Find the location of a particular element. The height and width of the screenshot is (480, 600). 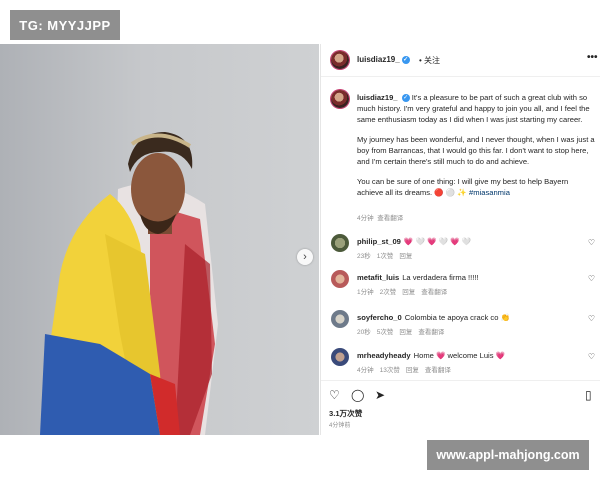

share-icon: ➤ is located at coordinates (380, 395).